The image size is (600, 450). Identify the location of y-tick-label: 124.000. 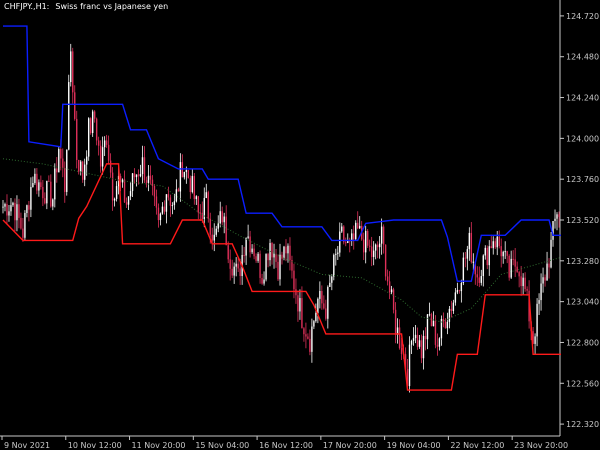
(582, 138).